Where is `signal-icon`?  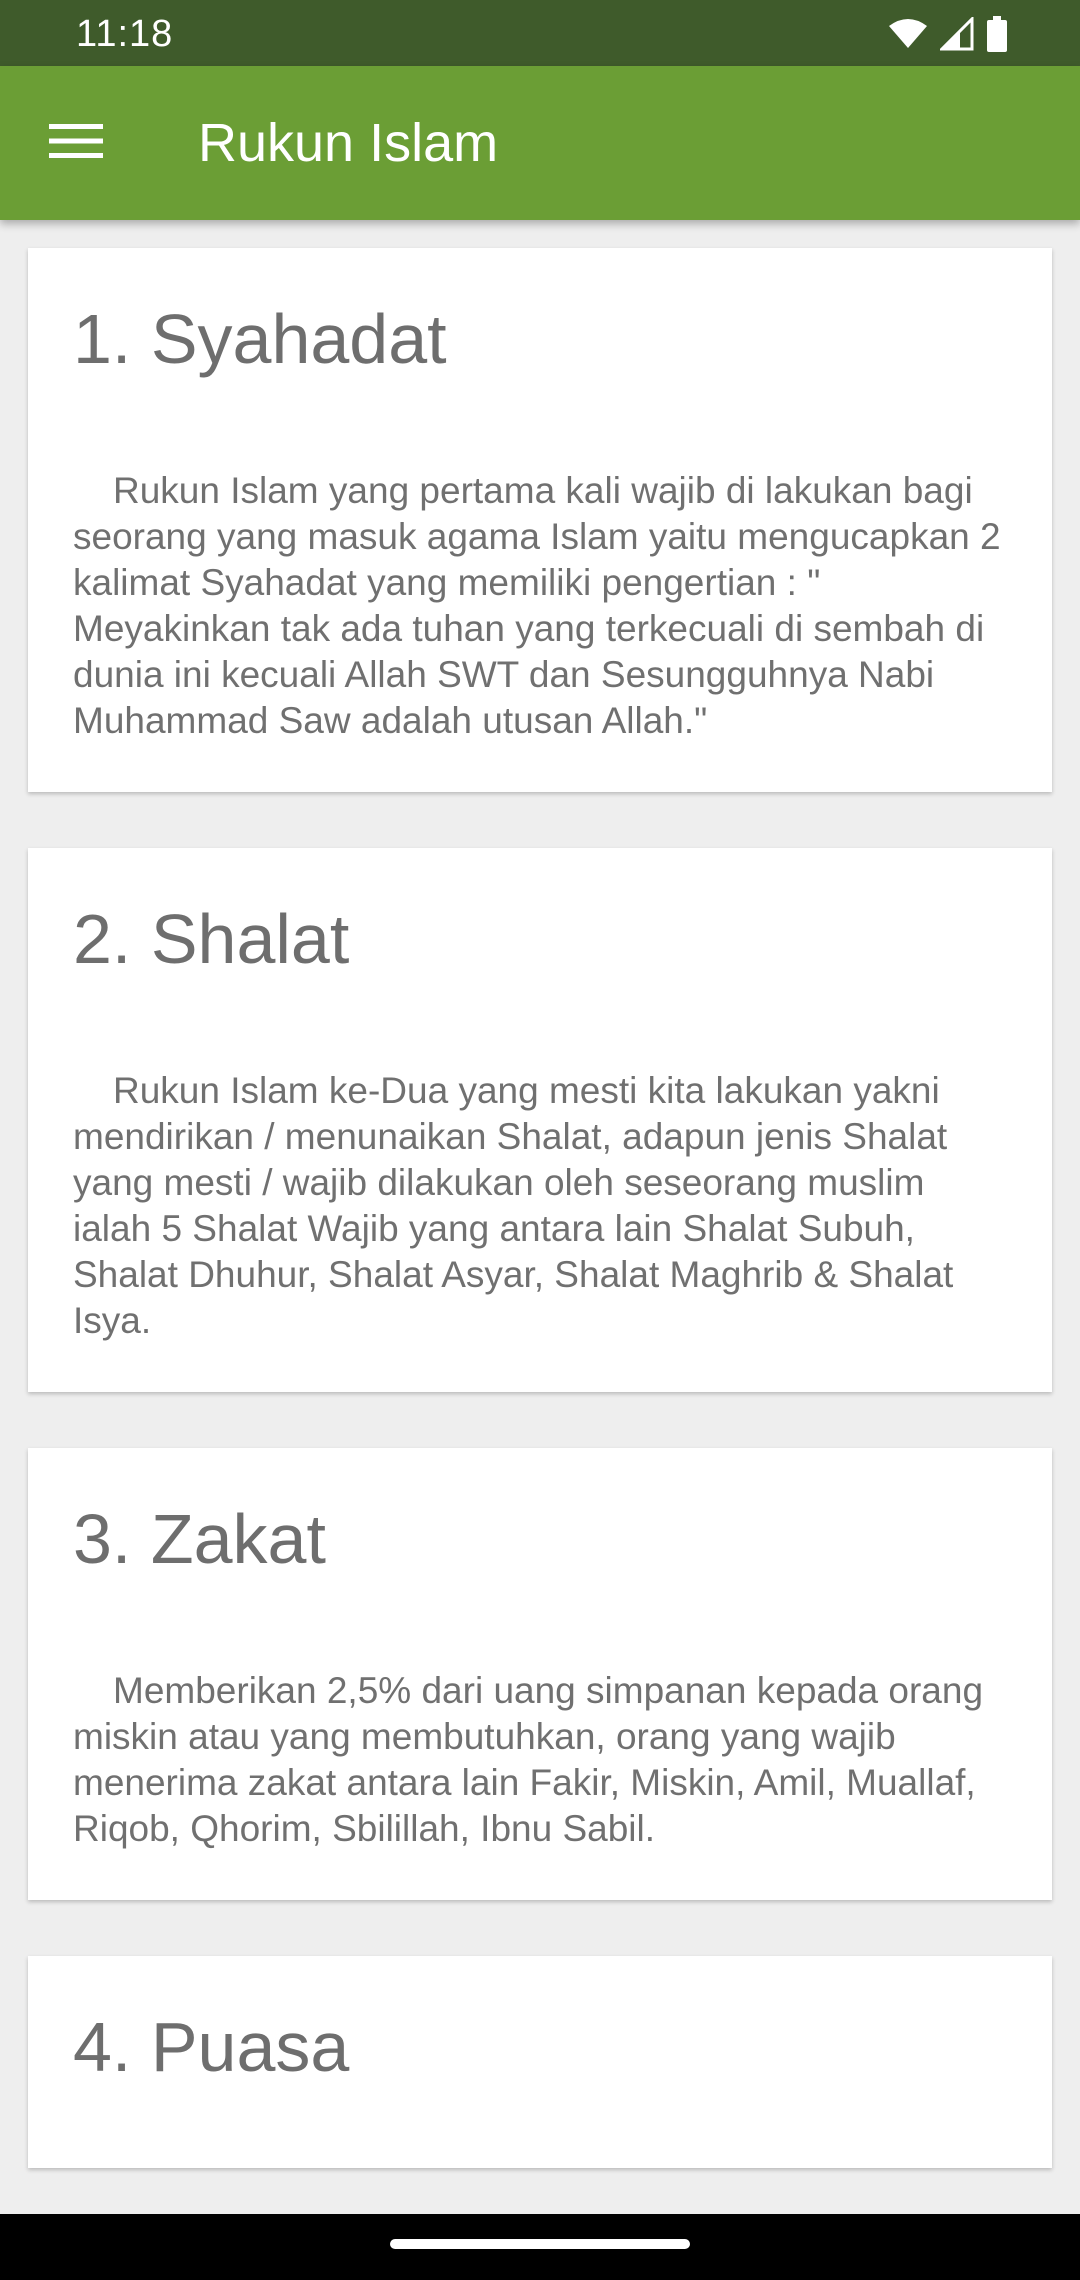
signal-icon is located at coordinates (957, 34).